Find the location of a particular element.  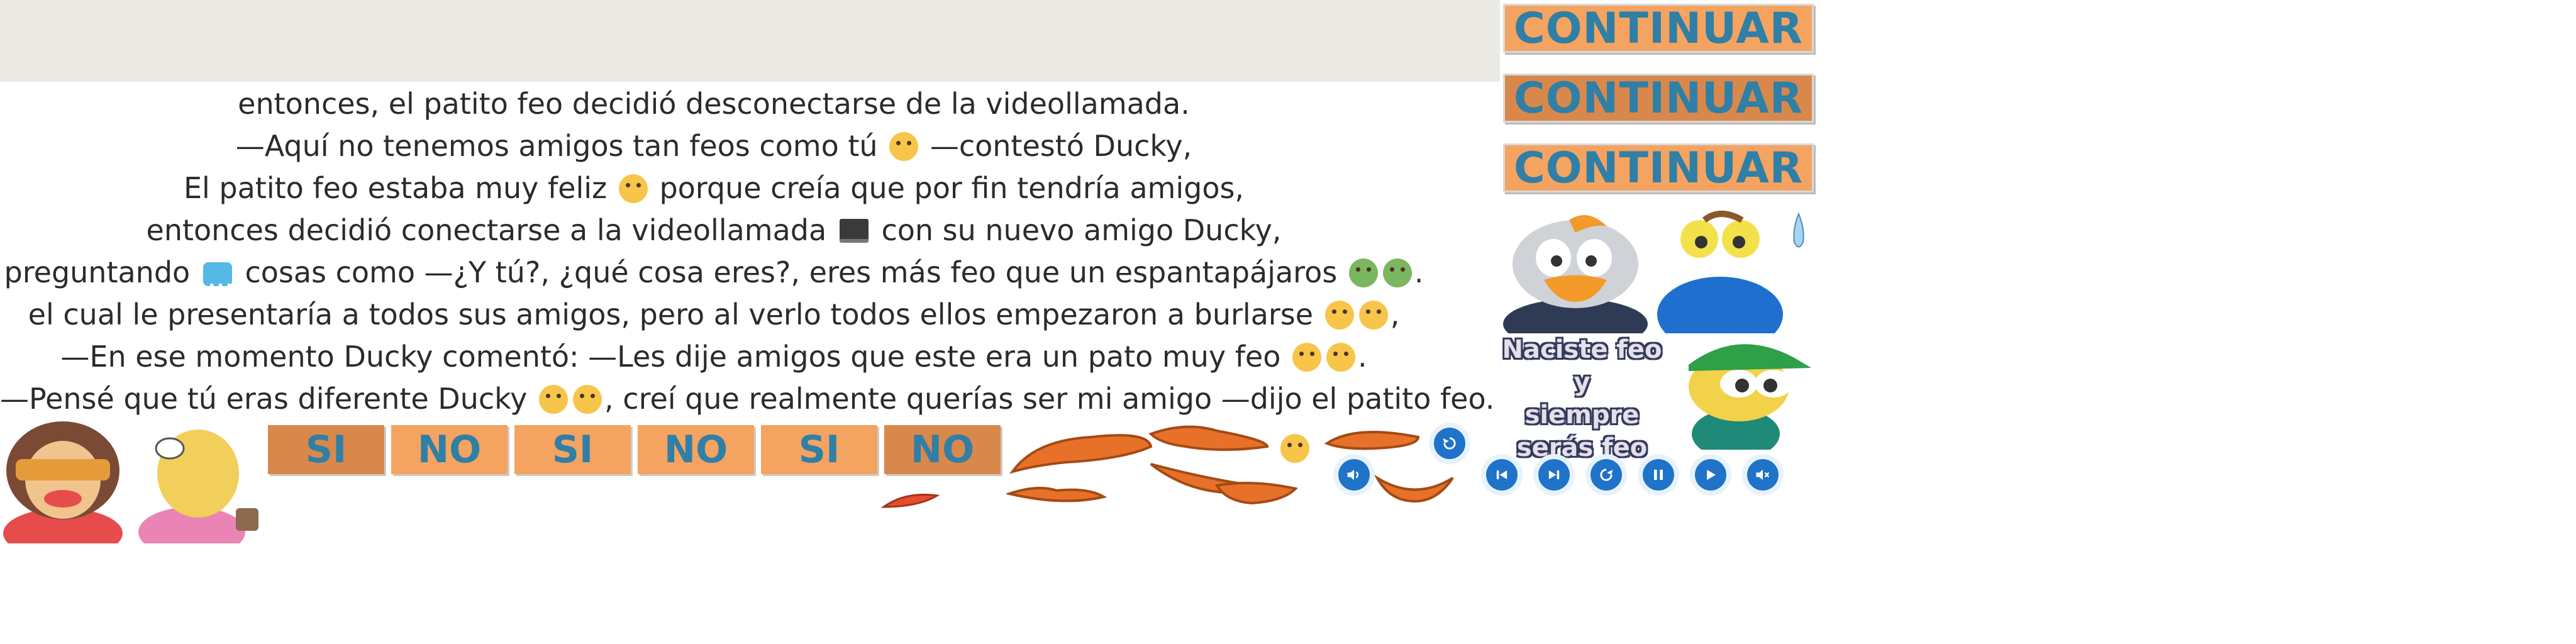

grey-duck-character is located at coordinates (1575, 270).